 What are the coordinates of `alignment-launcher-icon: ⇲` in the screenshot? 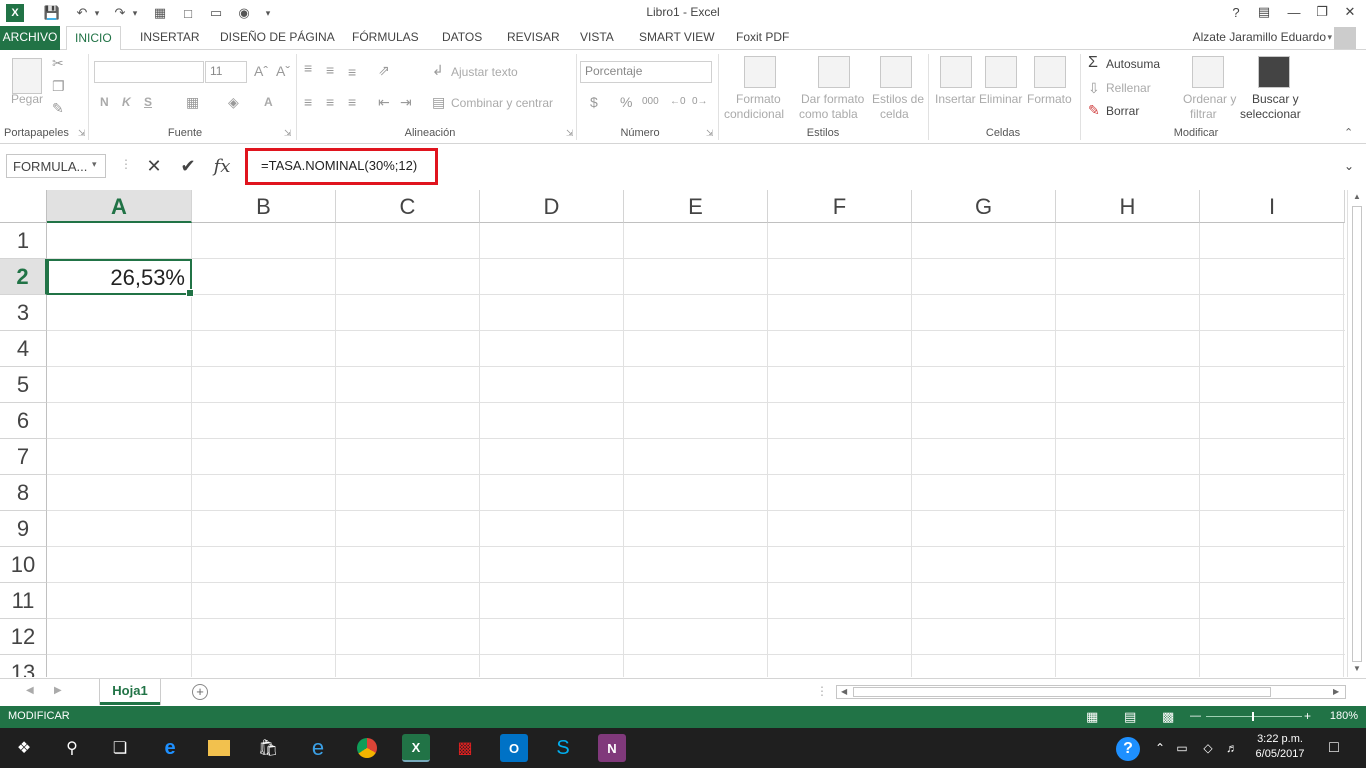 It's located at (570, 133).